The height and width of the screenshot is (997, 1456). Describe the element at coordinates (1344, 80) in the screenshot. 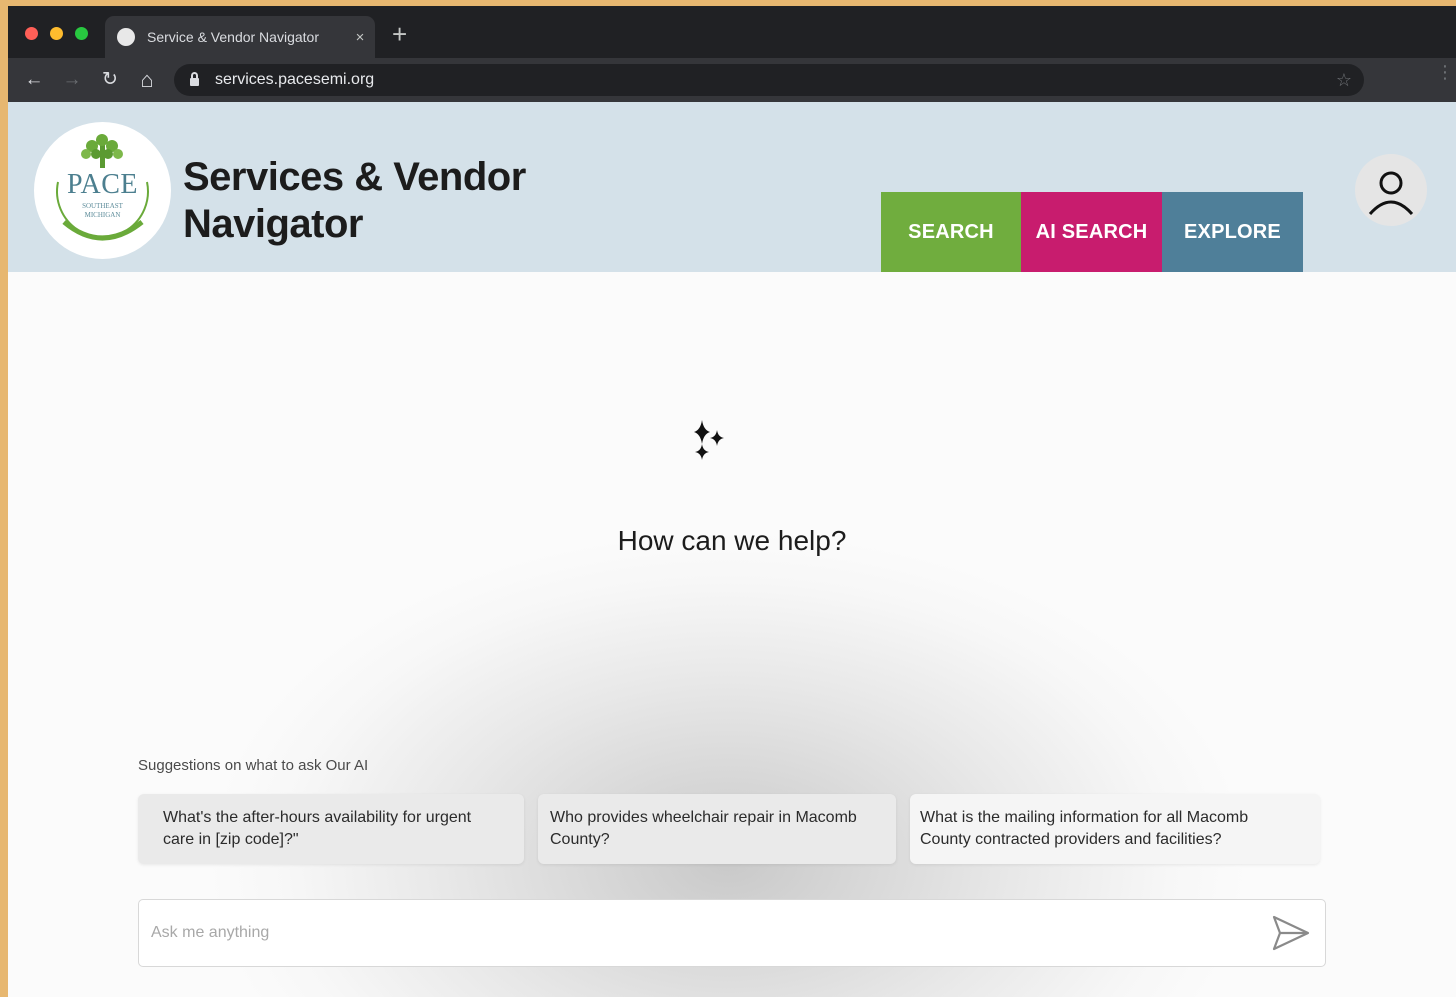

I see `bookmark-star-icon: ☆` at that location.